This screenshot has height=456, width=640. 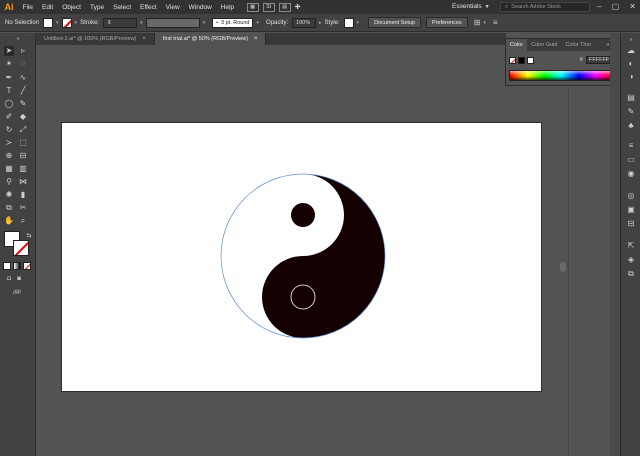 I want to click on shaper-tool-icon: ✐, so click(x=9, y=117).